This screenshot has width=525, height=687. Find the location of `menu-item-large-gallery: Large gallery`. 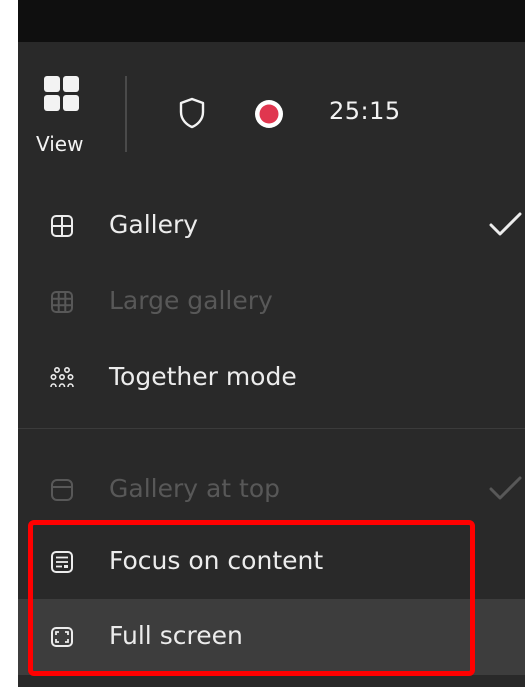

menu-item-large-gallery: Large gallery is located at coordinates (271, 302).